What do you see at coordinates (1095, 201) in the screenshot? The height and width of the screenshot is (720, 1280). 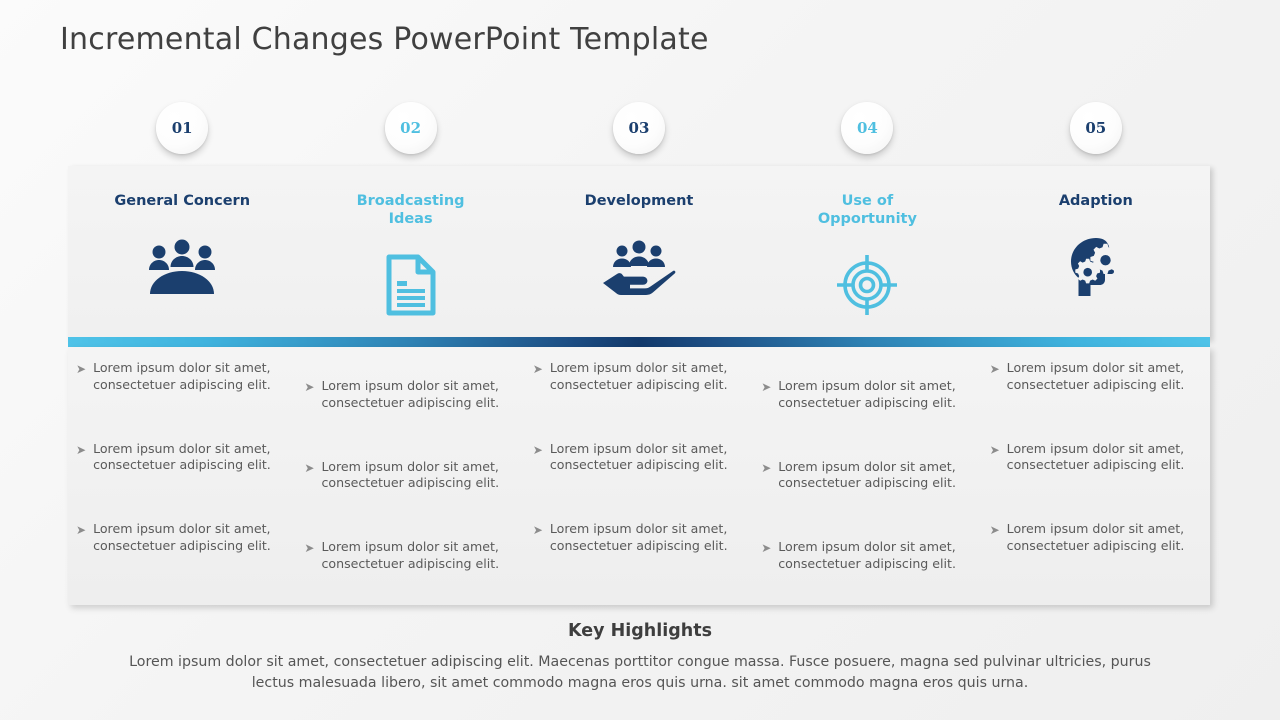 I see `stage-header-label: Adaption` at bounding box center [1095, 201].